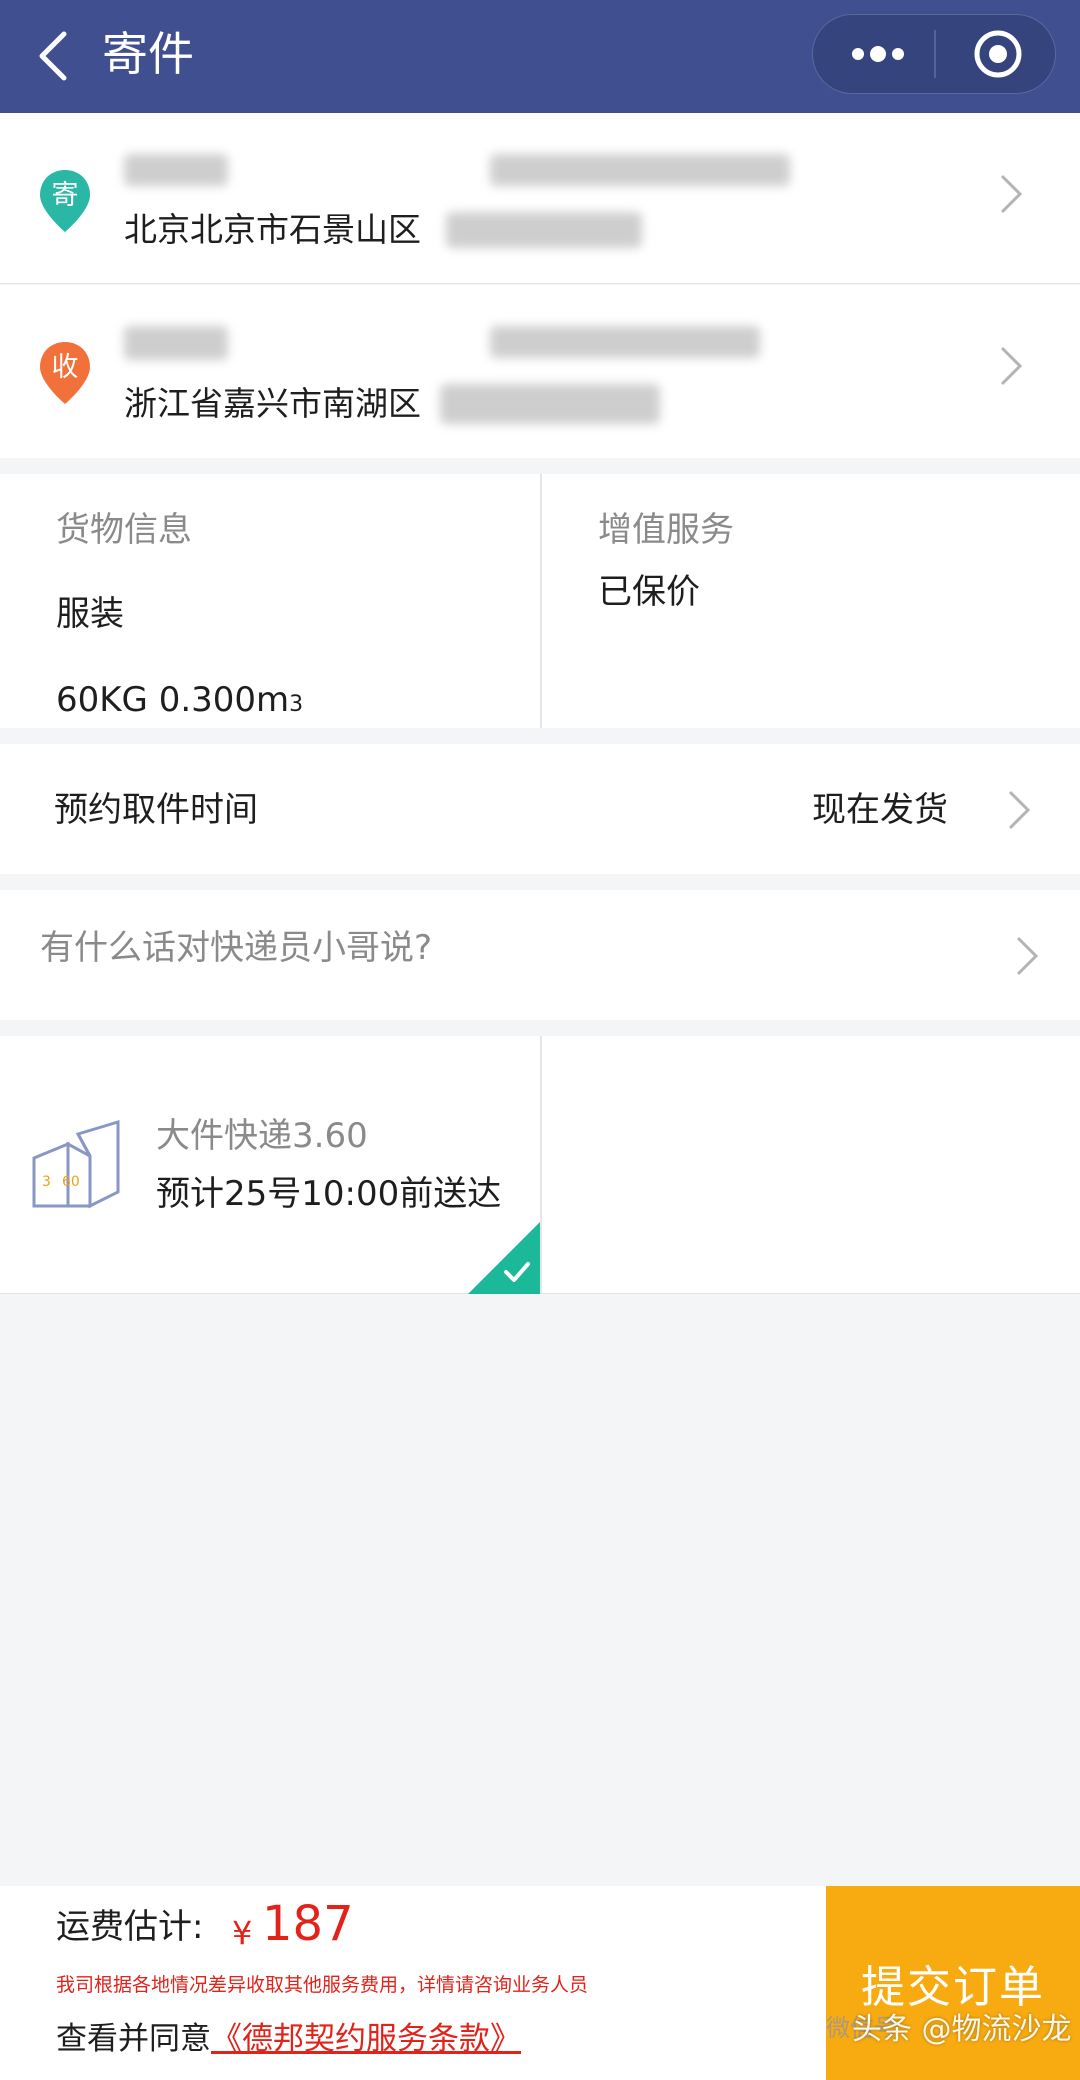 This screenshot has height=2080, width=1080. What do you see at coordinates (65, 367) in the screenshot?
I see `svg-text: 收` at bounding box center [65, 367].